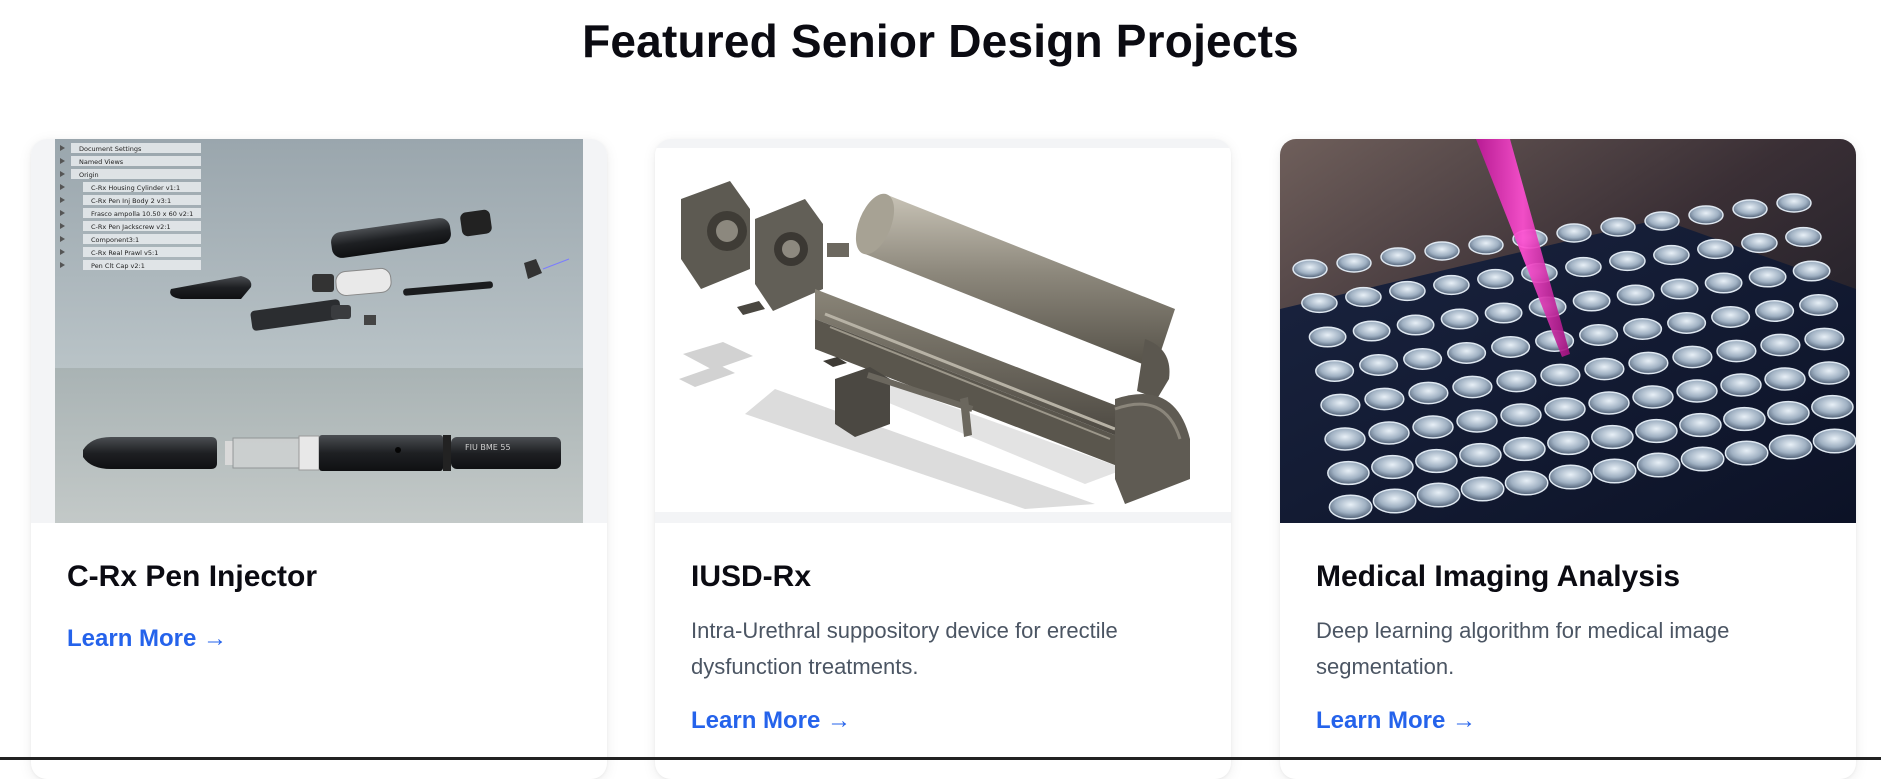 This screenshot has width=1881, height=779. What do you see at coordinates (89, 175) in the screenshot?
I see `cad-tree-label: Origin` at bounding box center [89, 175].